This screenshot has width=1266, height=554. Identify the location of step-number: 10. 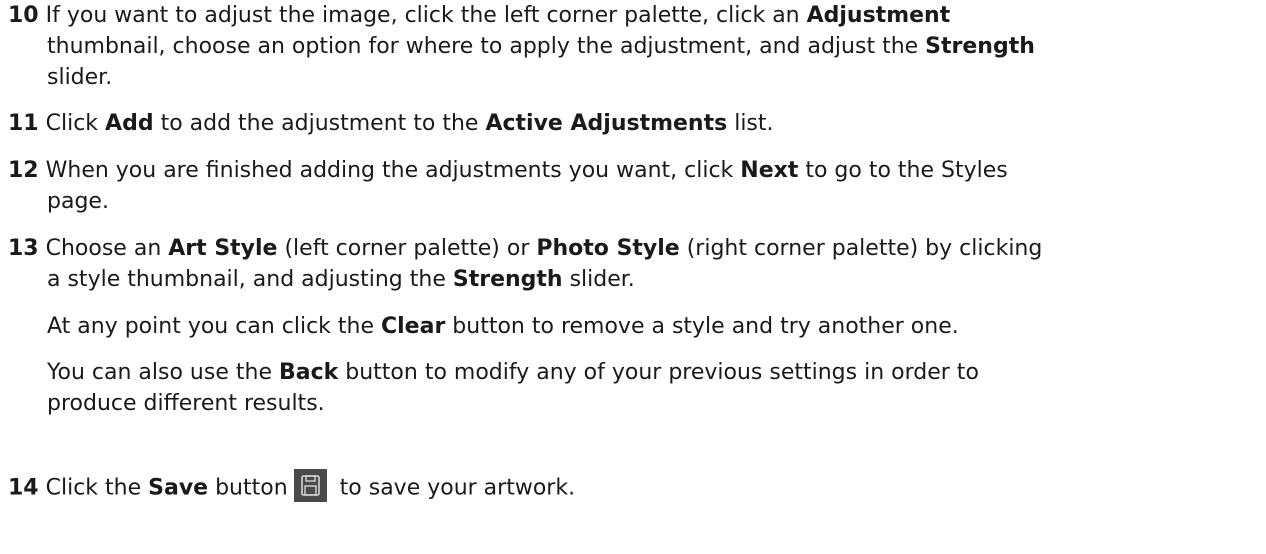
(23, 15).